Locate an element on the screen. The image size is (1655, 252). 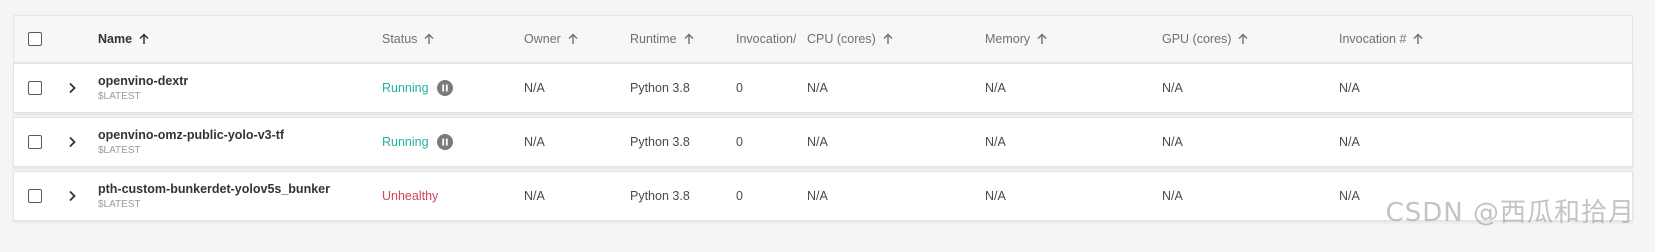
column-header-owner: Owner is located at coordinates (551, 39).